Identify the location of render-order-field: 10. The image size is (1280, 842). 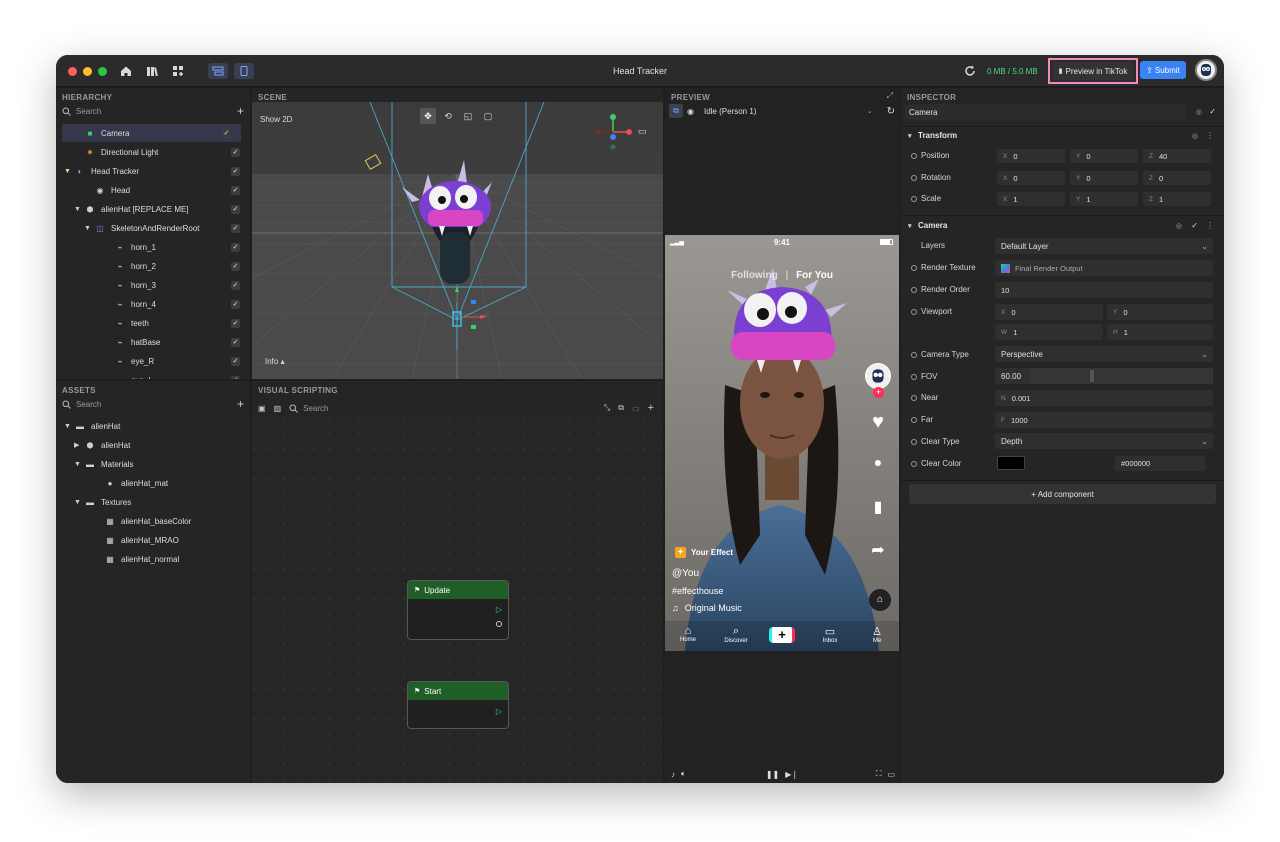
(1104, 290).